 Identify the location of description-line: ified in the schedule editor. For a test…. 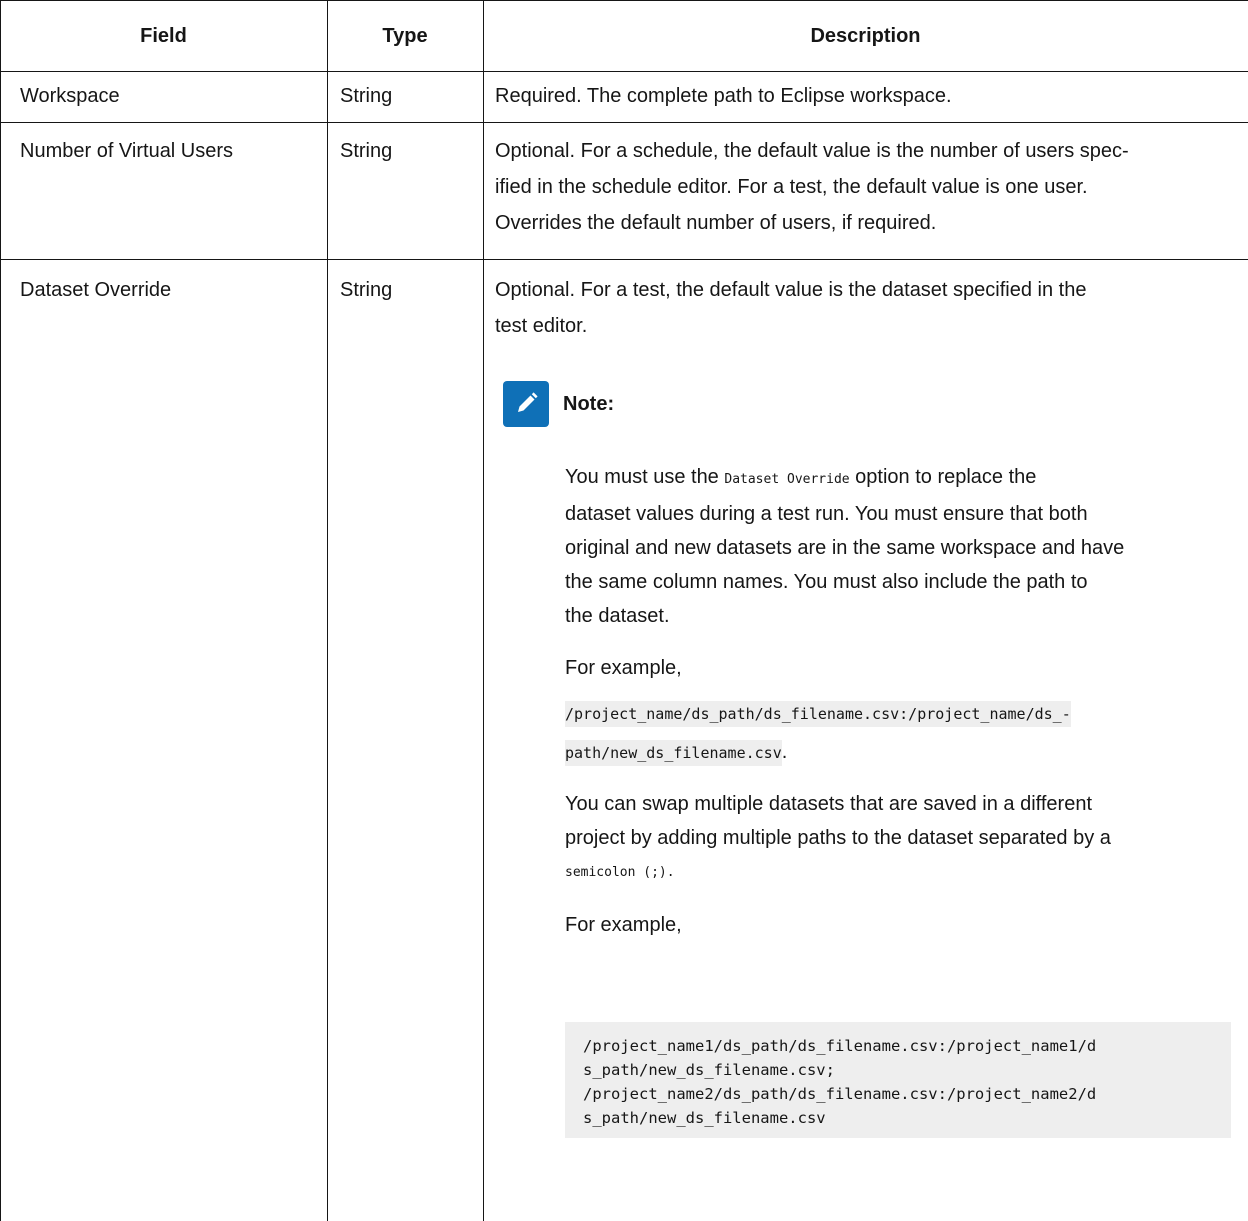
(791, 187).